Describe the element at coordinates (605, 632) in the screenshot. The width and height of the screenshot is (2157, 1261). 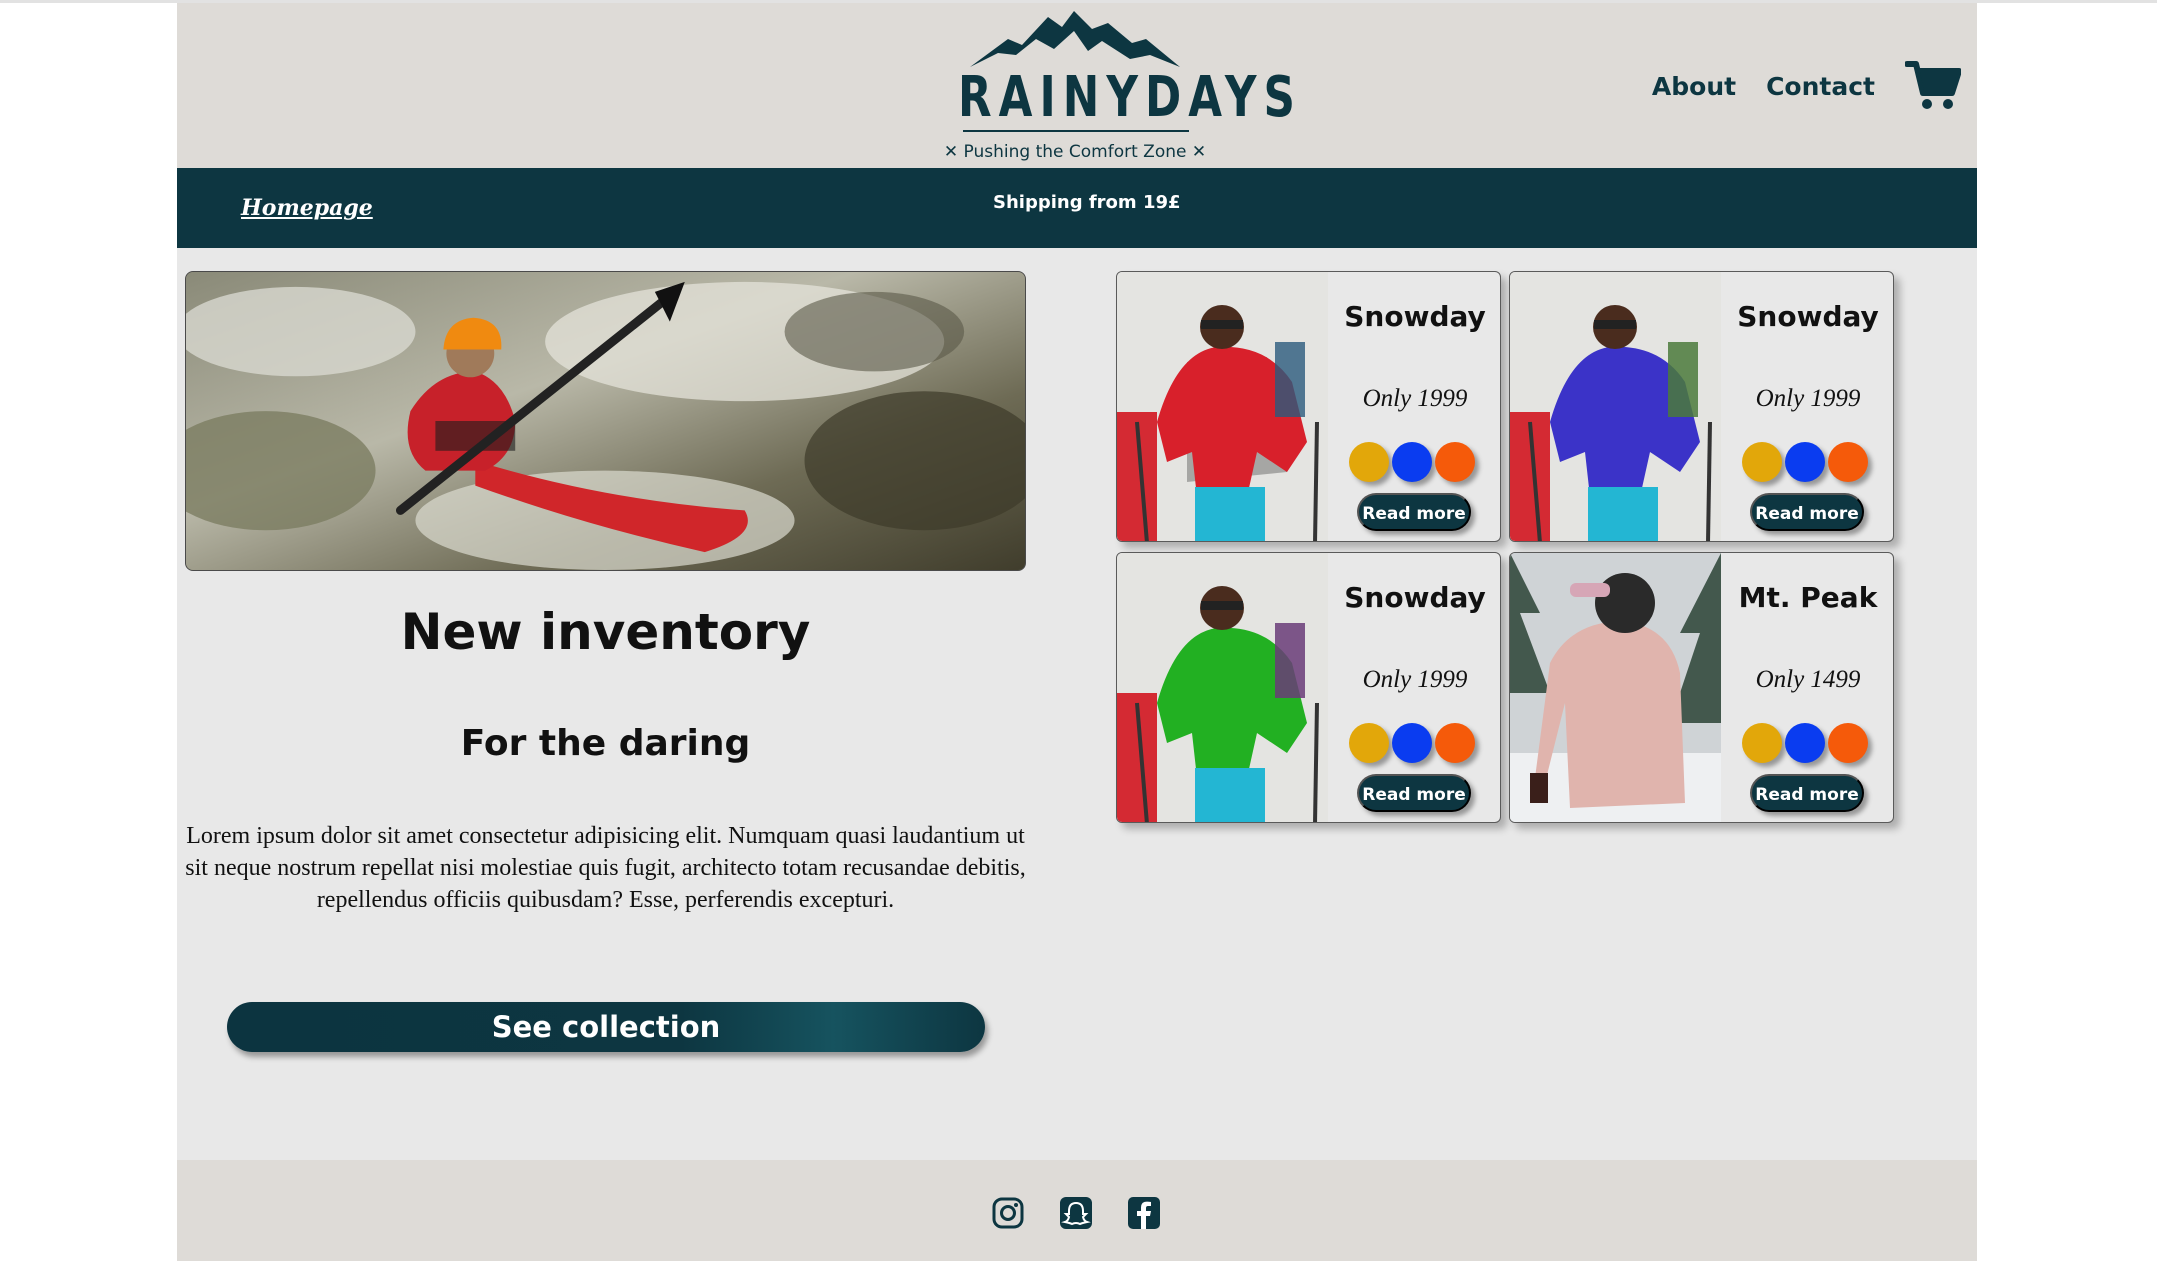
I see `section-title: New inventory` at that location.